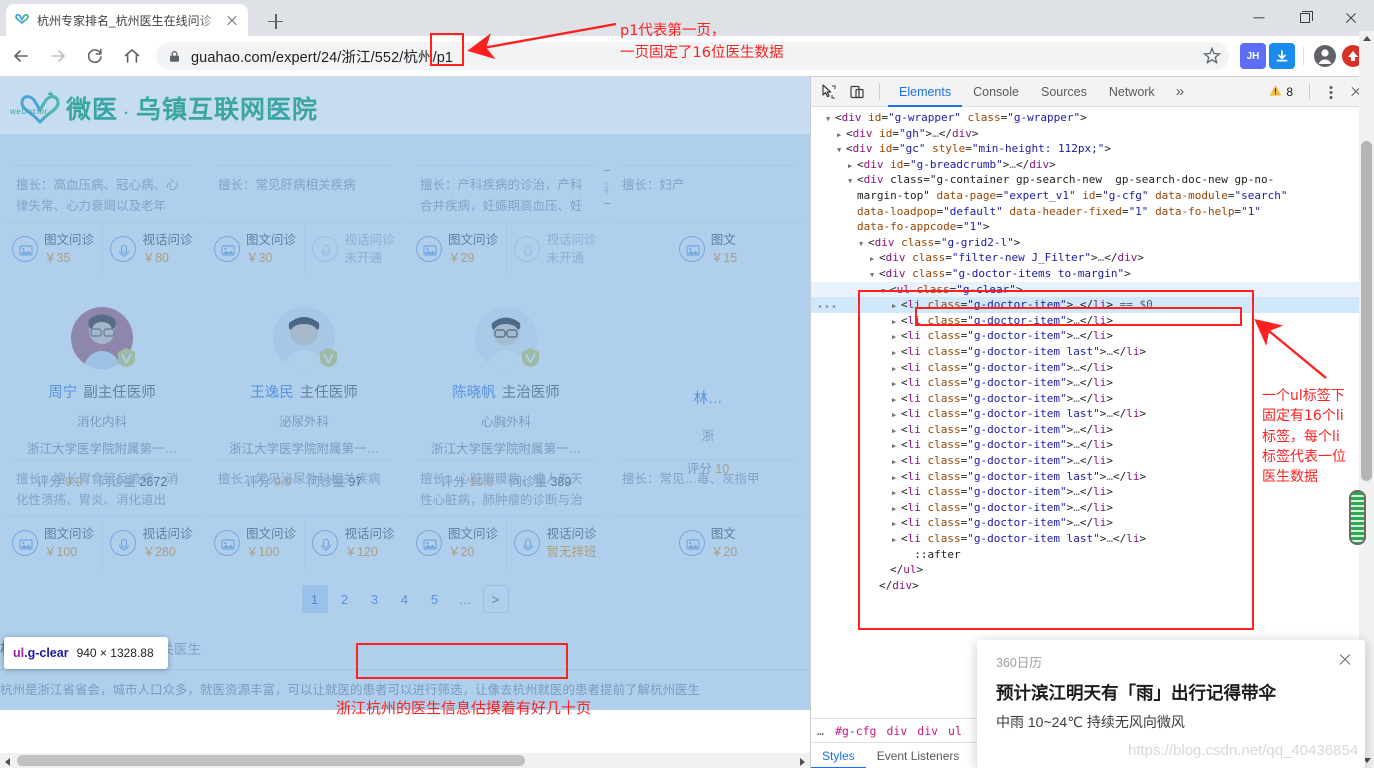 This screenshot has width=1374, height=768. I want to click on text-consult-action: 图文 ￥20, so click(708, 543).